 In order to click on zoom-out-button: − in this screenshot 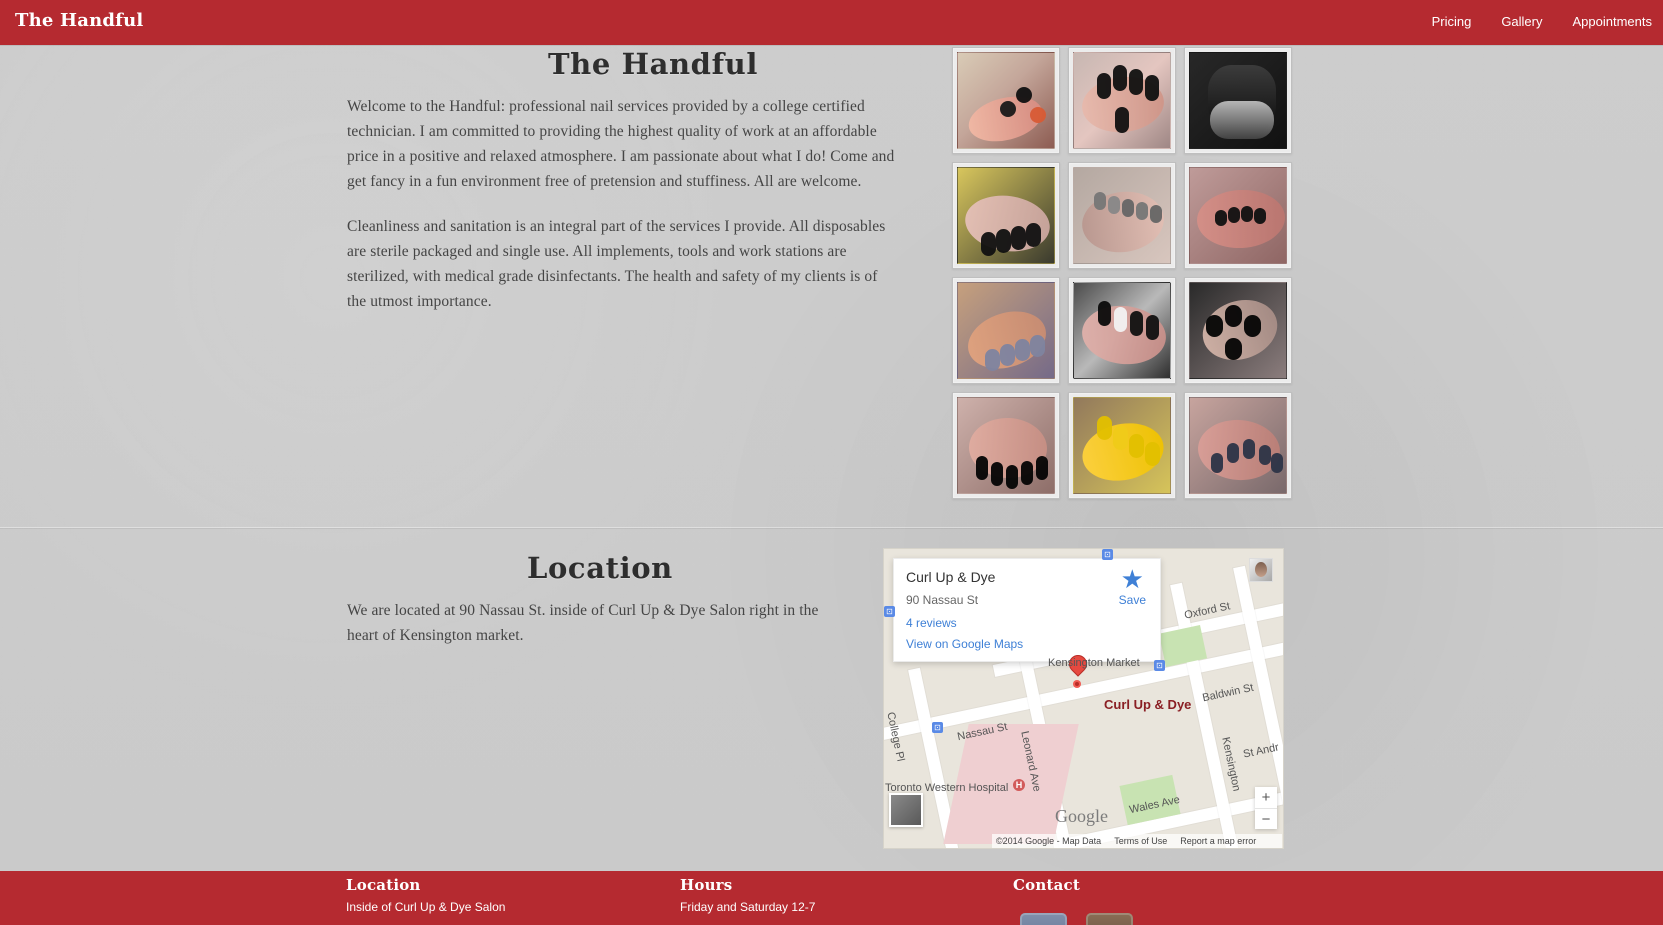, I will do `click(1266, 819)`.